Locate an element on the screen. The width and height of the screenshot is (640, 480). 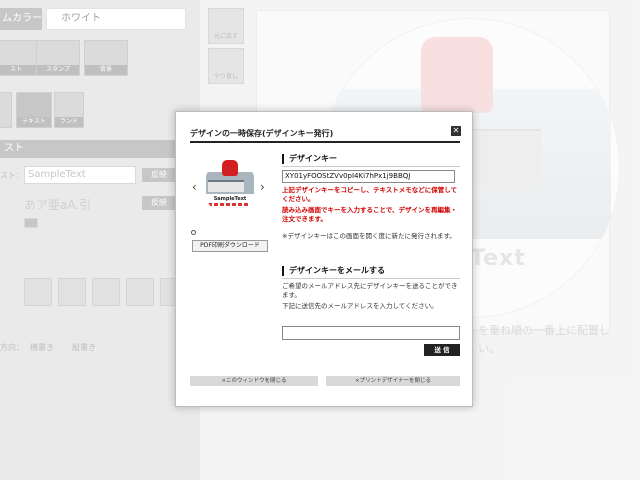
thumbnail-randoseru is located at coordinates (230, 168).